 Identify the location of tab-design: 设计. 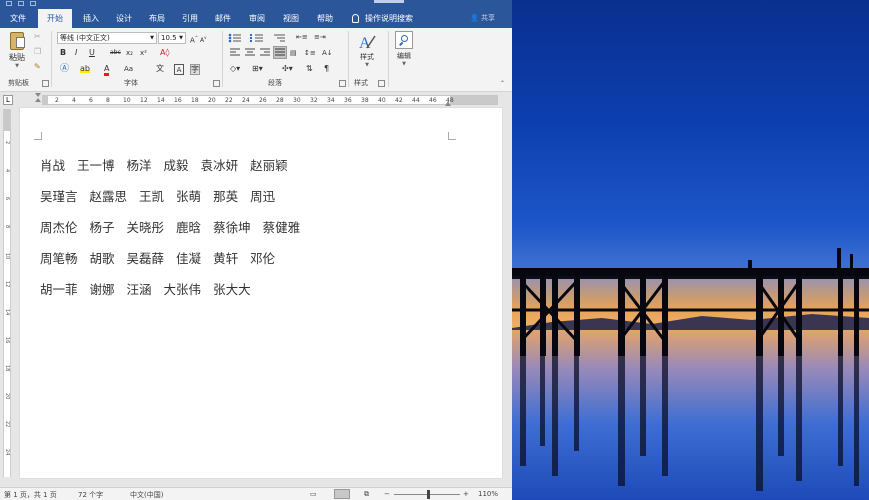
(124, 18).